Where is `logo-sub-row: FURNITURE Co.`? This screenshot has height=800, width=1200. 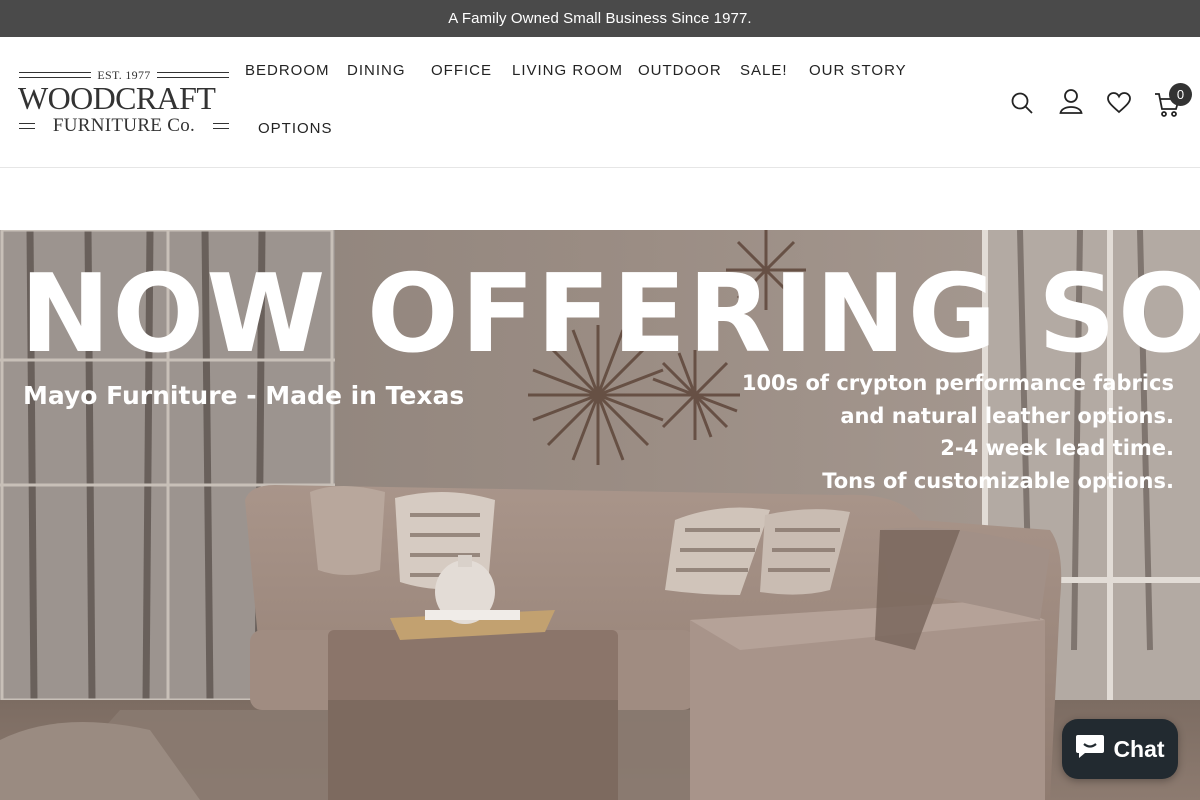 logo-sub-row: FURNITURE Co. is located at coordinates (124, 126).